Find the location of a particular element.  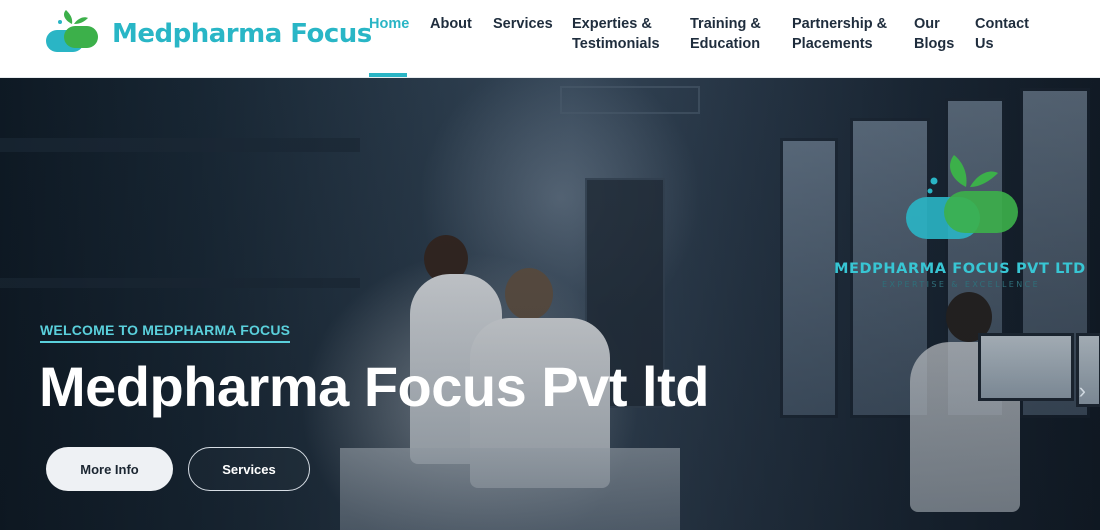

nav-training-education: Training & Education is located at coordinates (725, 34).